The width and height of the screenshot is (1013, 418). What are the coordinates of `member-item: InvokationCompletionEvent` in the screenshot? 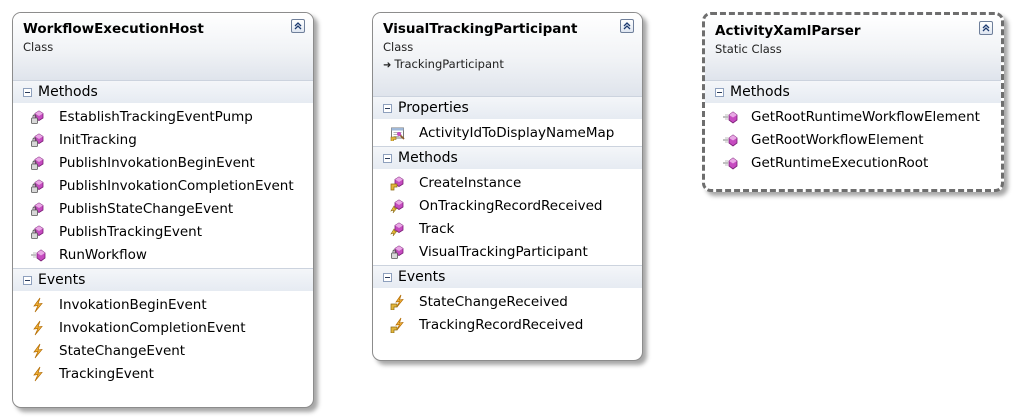 It's located at (163, 327).